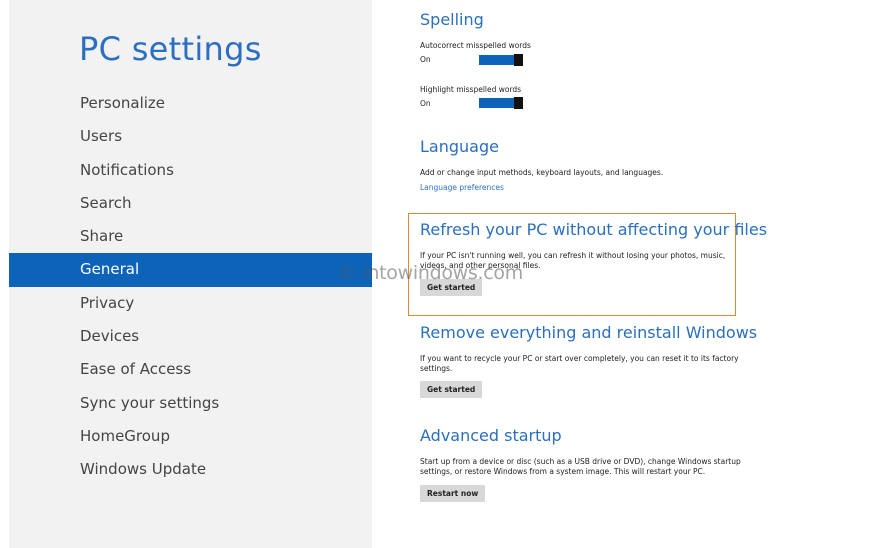 The height and width of the screenshot is (548, 870). I want to click on sidebar-item-general: General, so click(190, 270).